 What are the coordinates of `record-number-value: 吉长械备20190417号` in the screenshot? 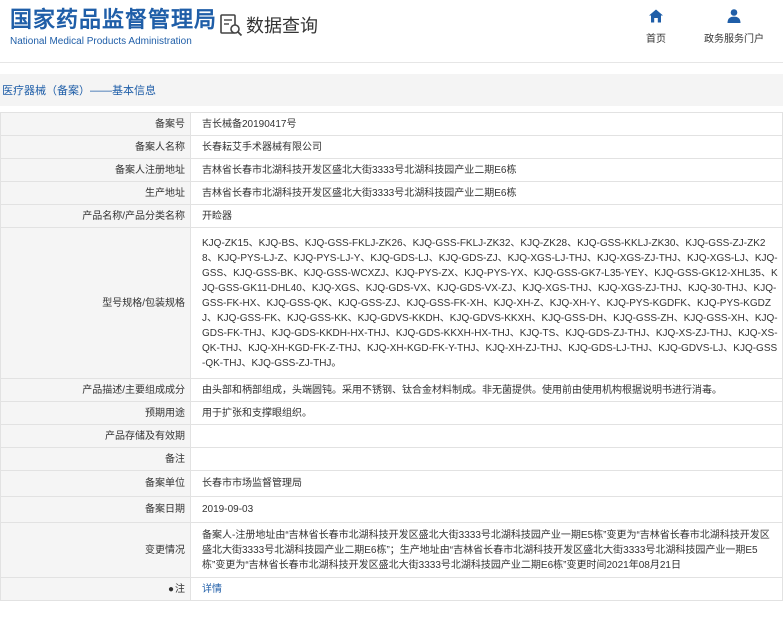 It's located at (486, 124).